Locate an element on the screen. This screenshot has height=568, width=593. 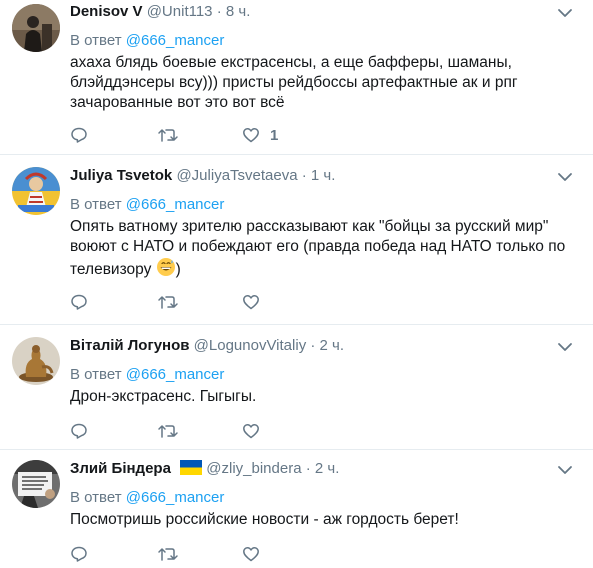
tweet-header: Juliya Tsvetok @JuliyaTsvetaeva · 1 ч. is located at coordinates (322, 175).